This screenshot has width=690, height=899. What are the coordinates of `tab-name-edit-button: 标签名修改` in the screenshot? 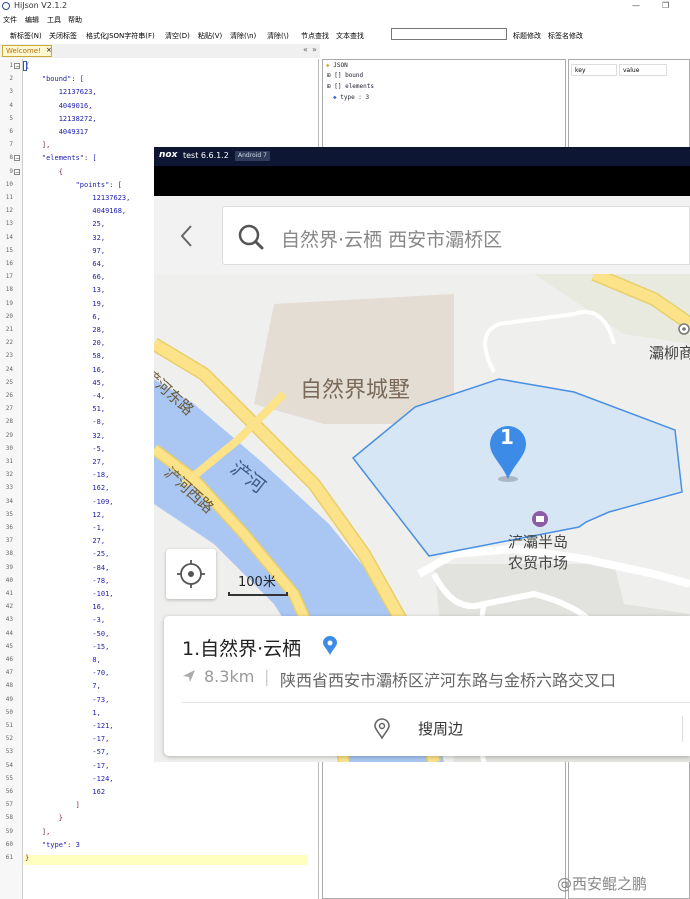 It's located at (565, 36).